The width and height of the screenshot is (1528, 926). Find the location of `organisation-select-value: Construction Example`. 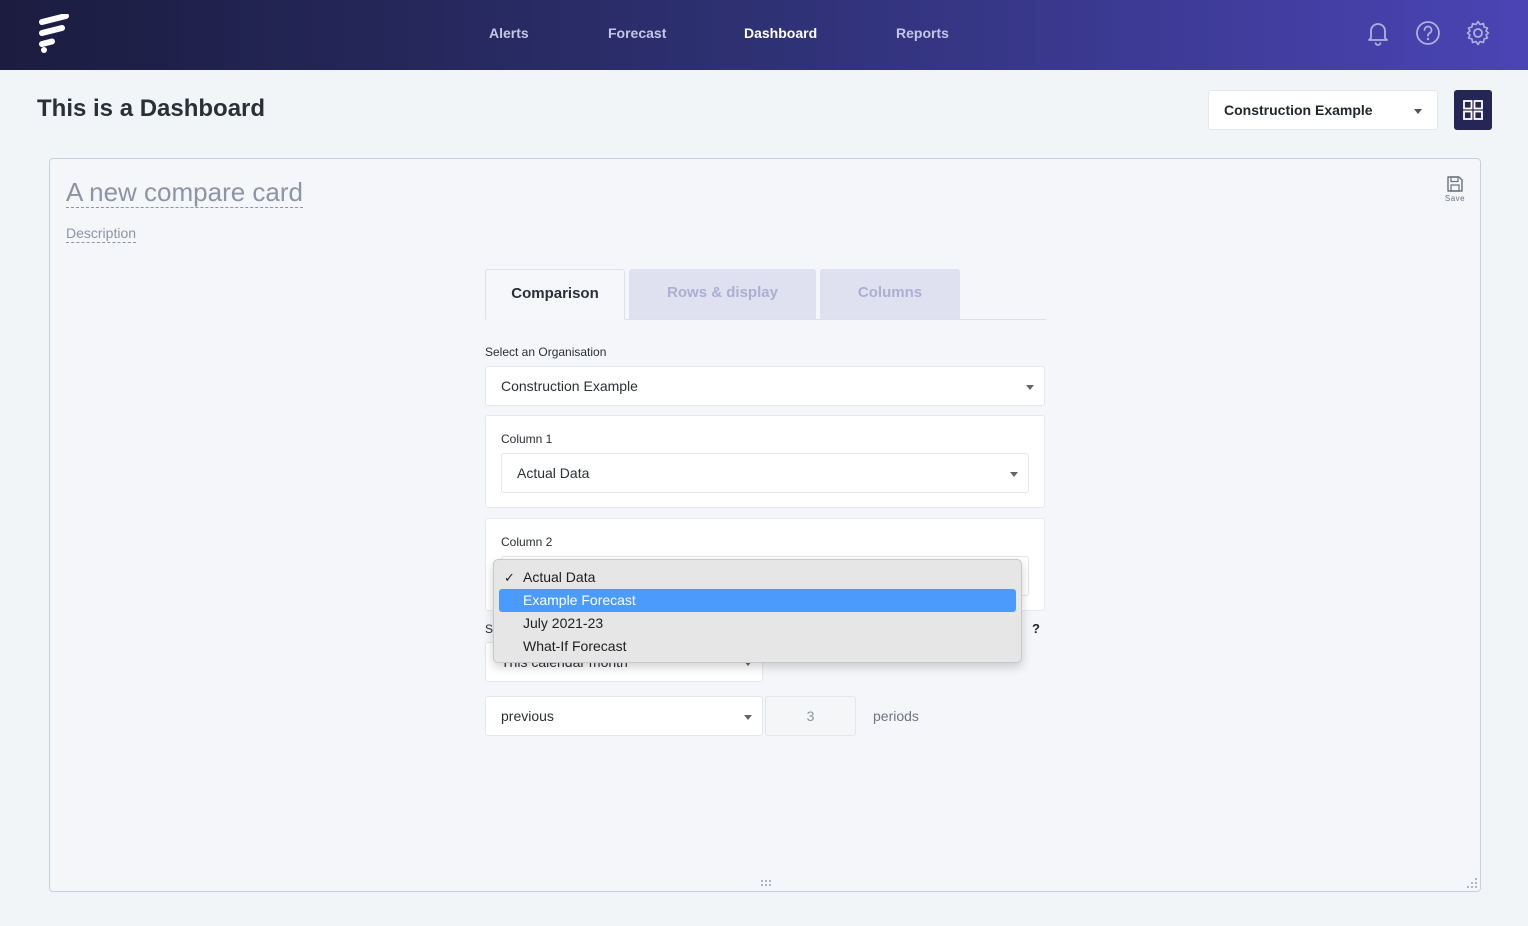

organisation-select-value: Construction Example is located at coordinates (1298, 110).